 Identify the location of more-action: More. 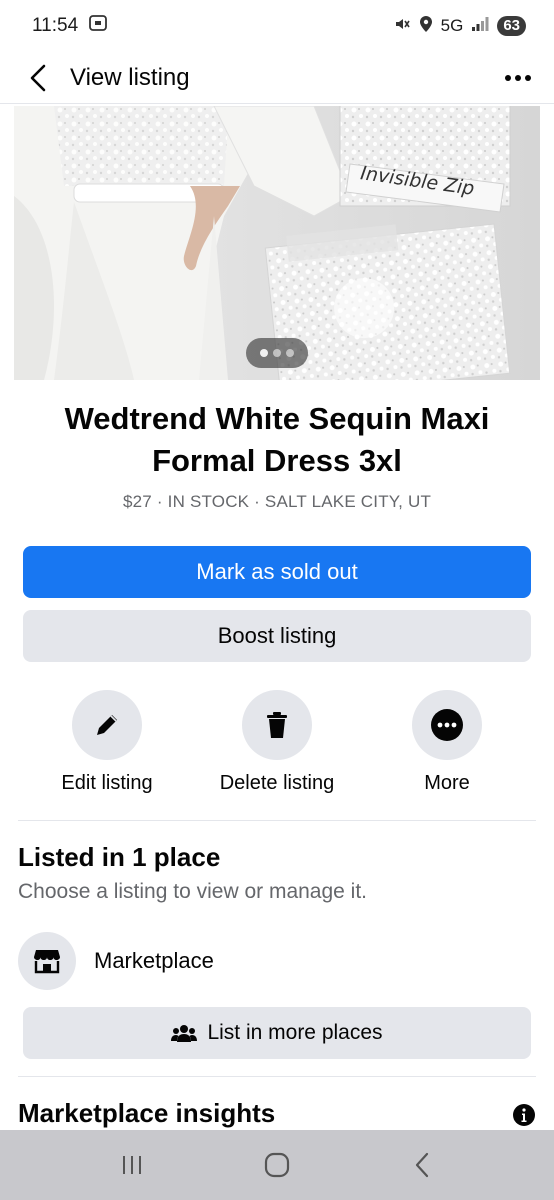
(447, 742).